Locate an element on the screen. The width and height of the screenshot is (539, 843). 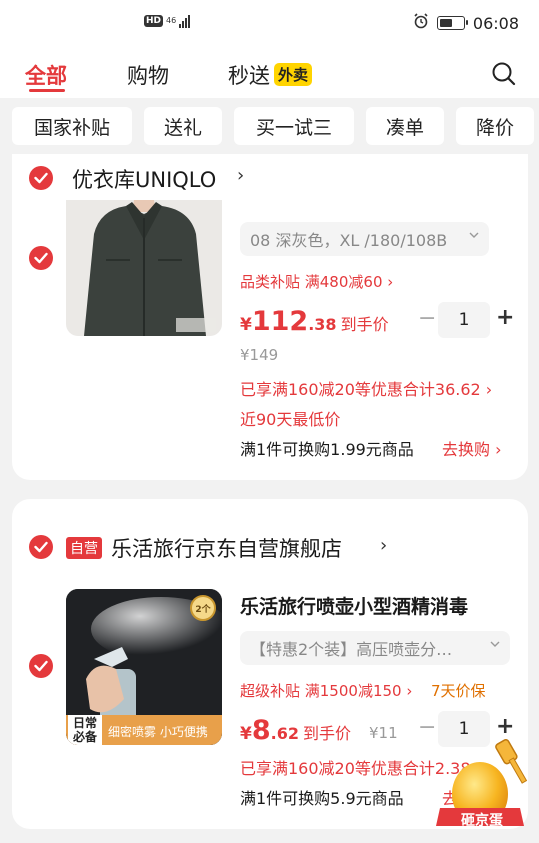
image-caption: 细密喷雾 小巧便携 is located at coordinates (158, 732).